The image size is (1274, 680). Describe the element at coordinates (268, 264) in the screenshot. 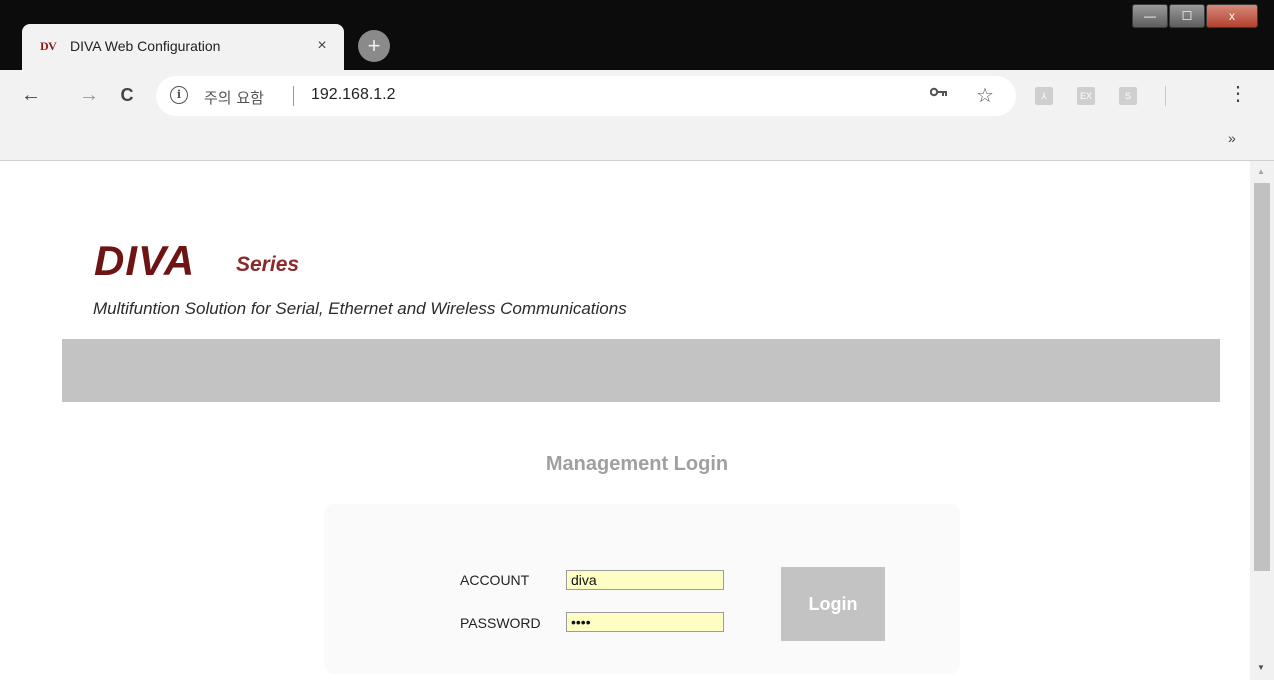

I see `brand-series: Series` at that location.